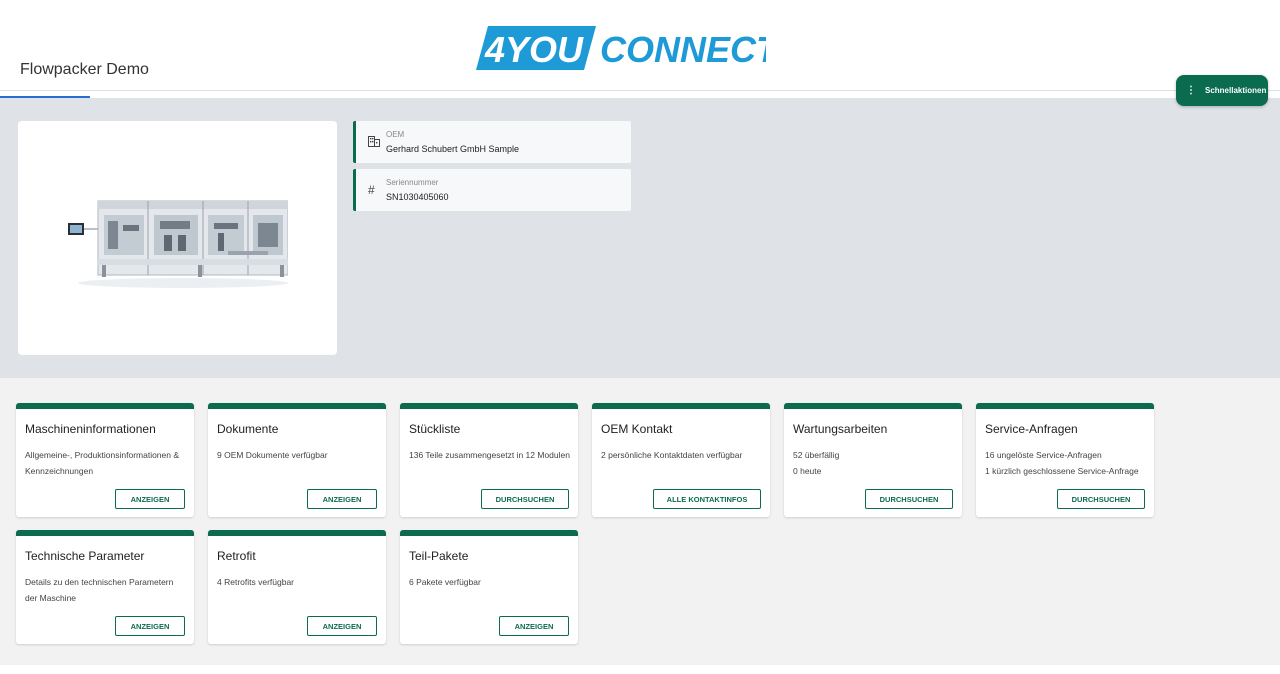 This screenshot has width=1280, height=674. Describe the element at coordinates (637, 429) in the screenshot. I see `tile-title: OEM Kontakt` at that location.